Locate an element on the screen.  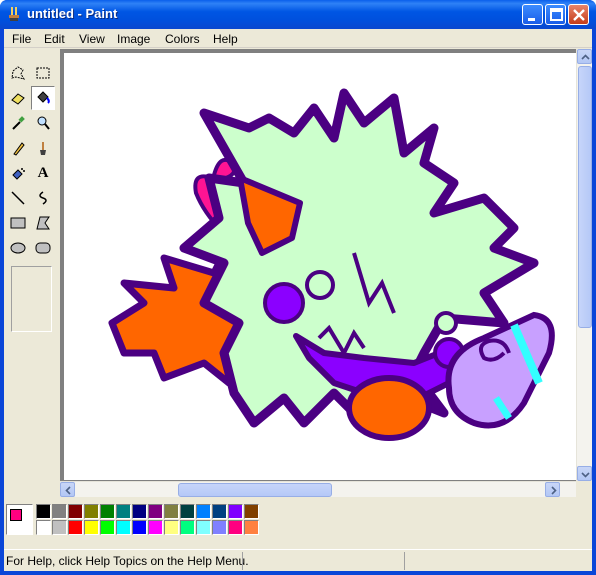
line-icon is located at coordinates (18, 198).